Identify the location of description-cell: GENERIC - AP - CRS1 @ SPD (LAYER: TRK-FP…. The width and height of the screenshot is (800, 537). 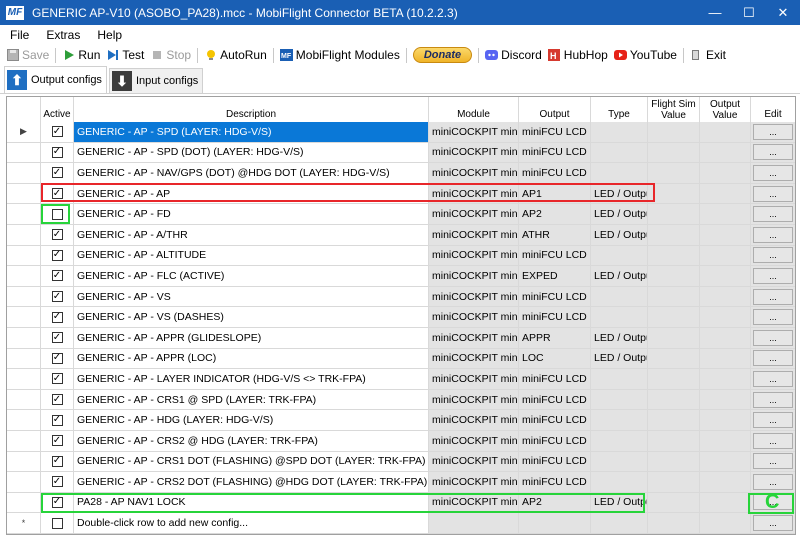
(251, 399).